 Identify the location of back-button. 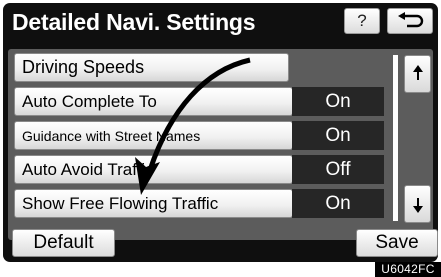
(410, 21).